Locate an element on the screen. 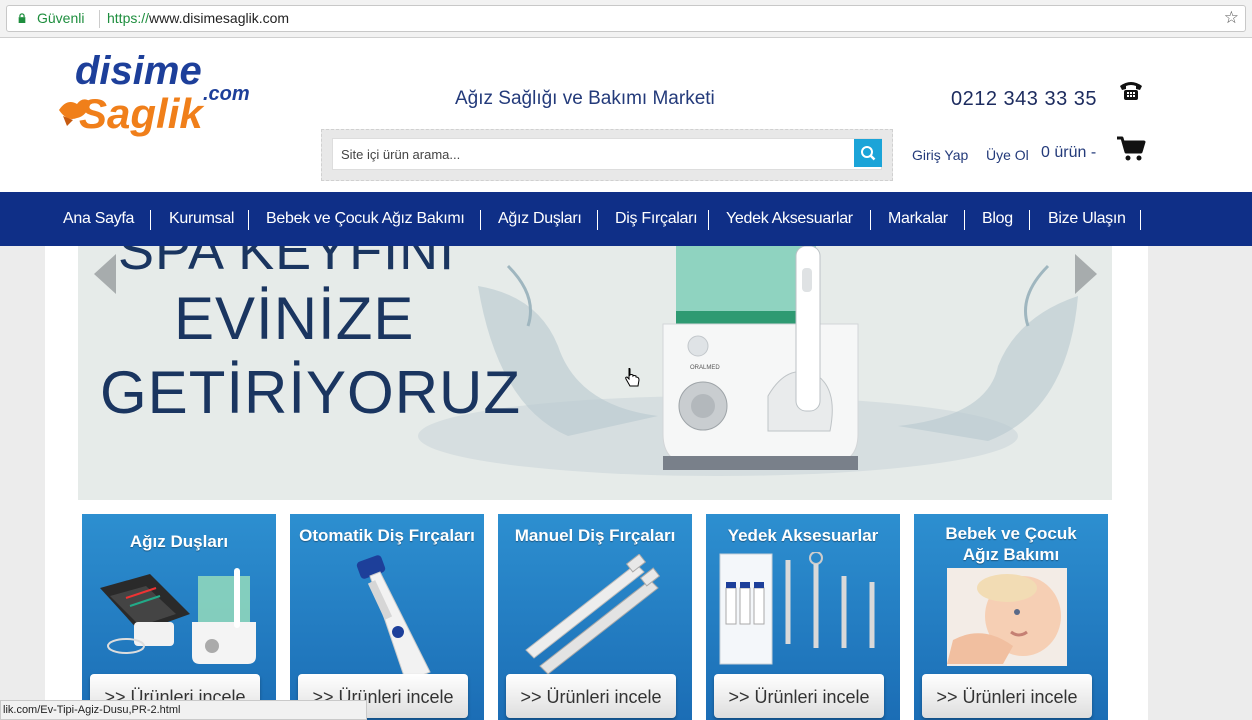 The height and width of the screenshot is (720, 1252). nav-item-spare-accessories: Yedek Aksesuarlar is located at coordinates (789, 219).